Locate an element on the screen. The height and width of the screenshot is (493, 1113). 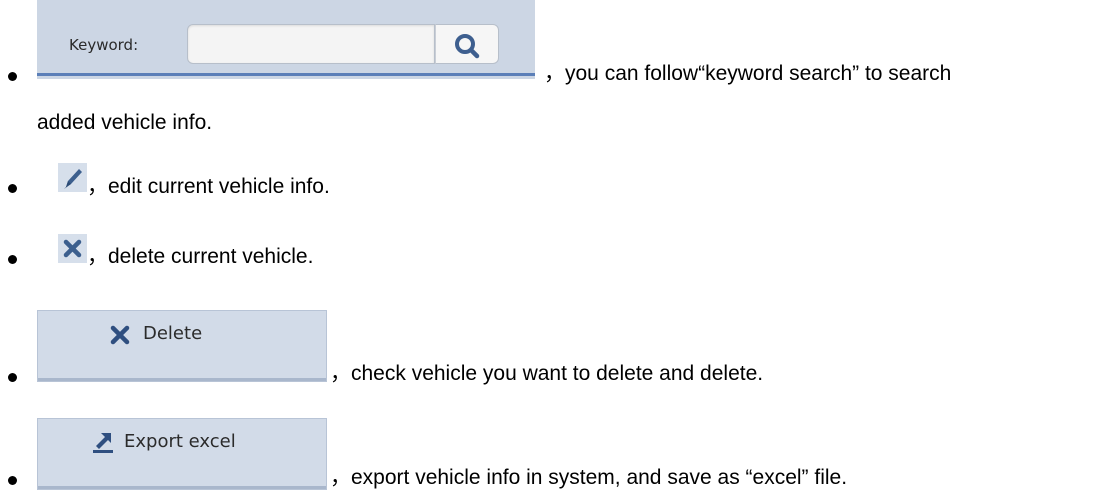
keyword-input is located at coordinates (311, 44).